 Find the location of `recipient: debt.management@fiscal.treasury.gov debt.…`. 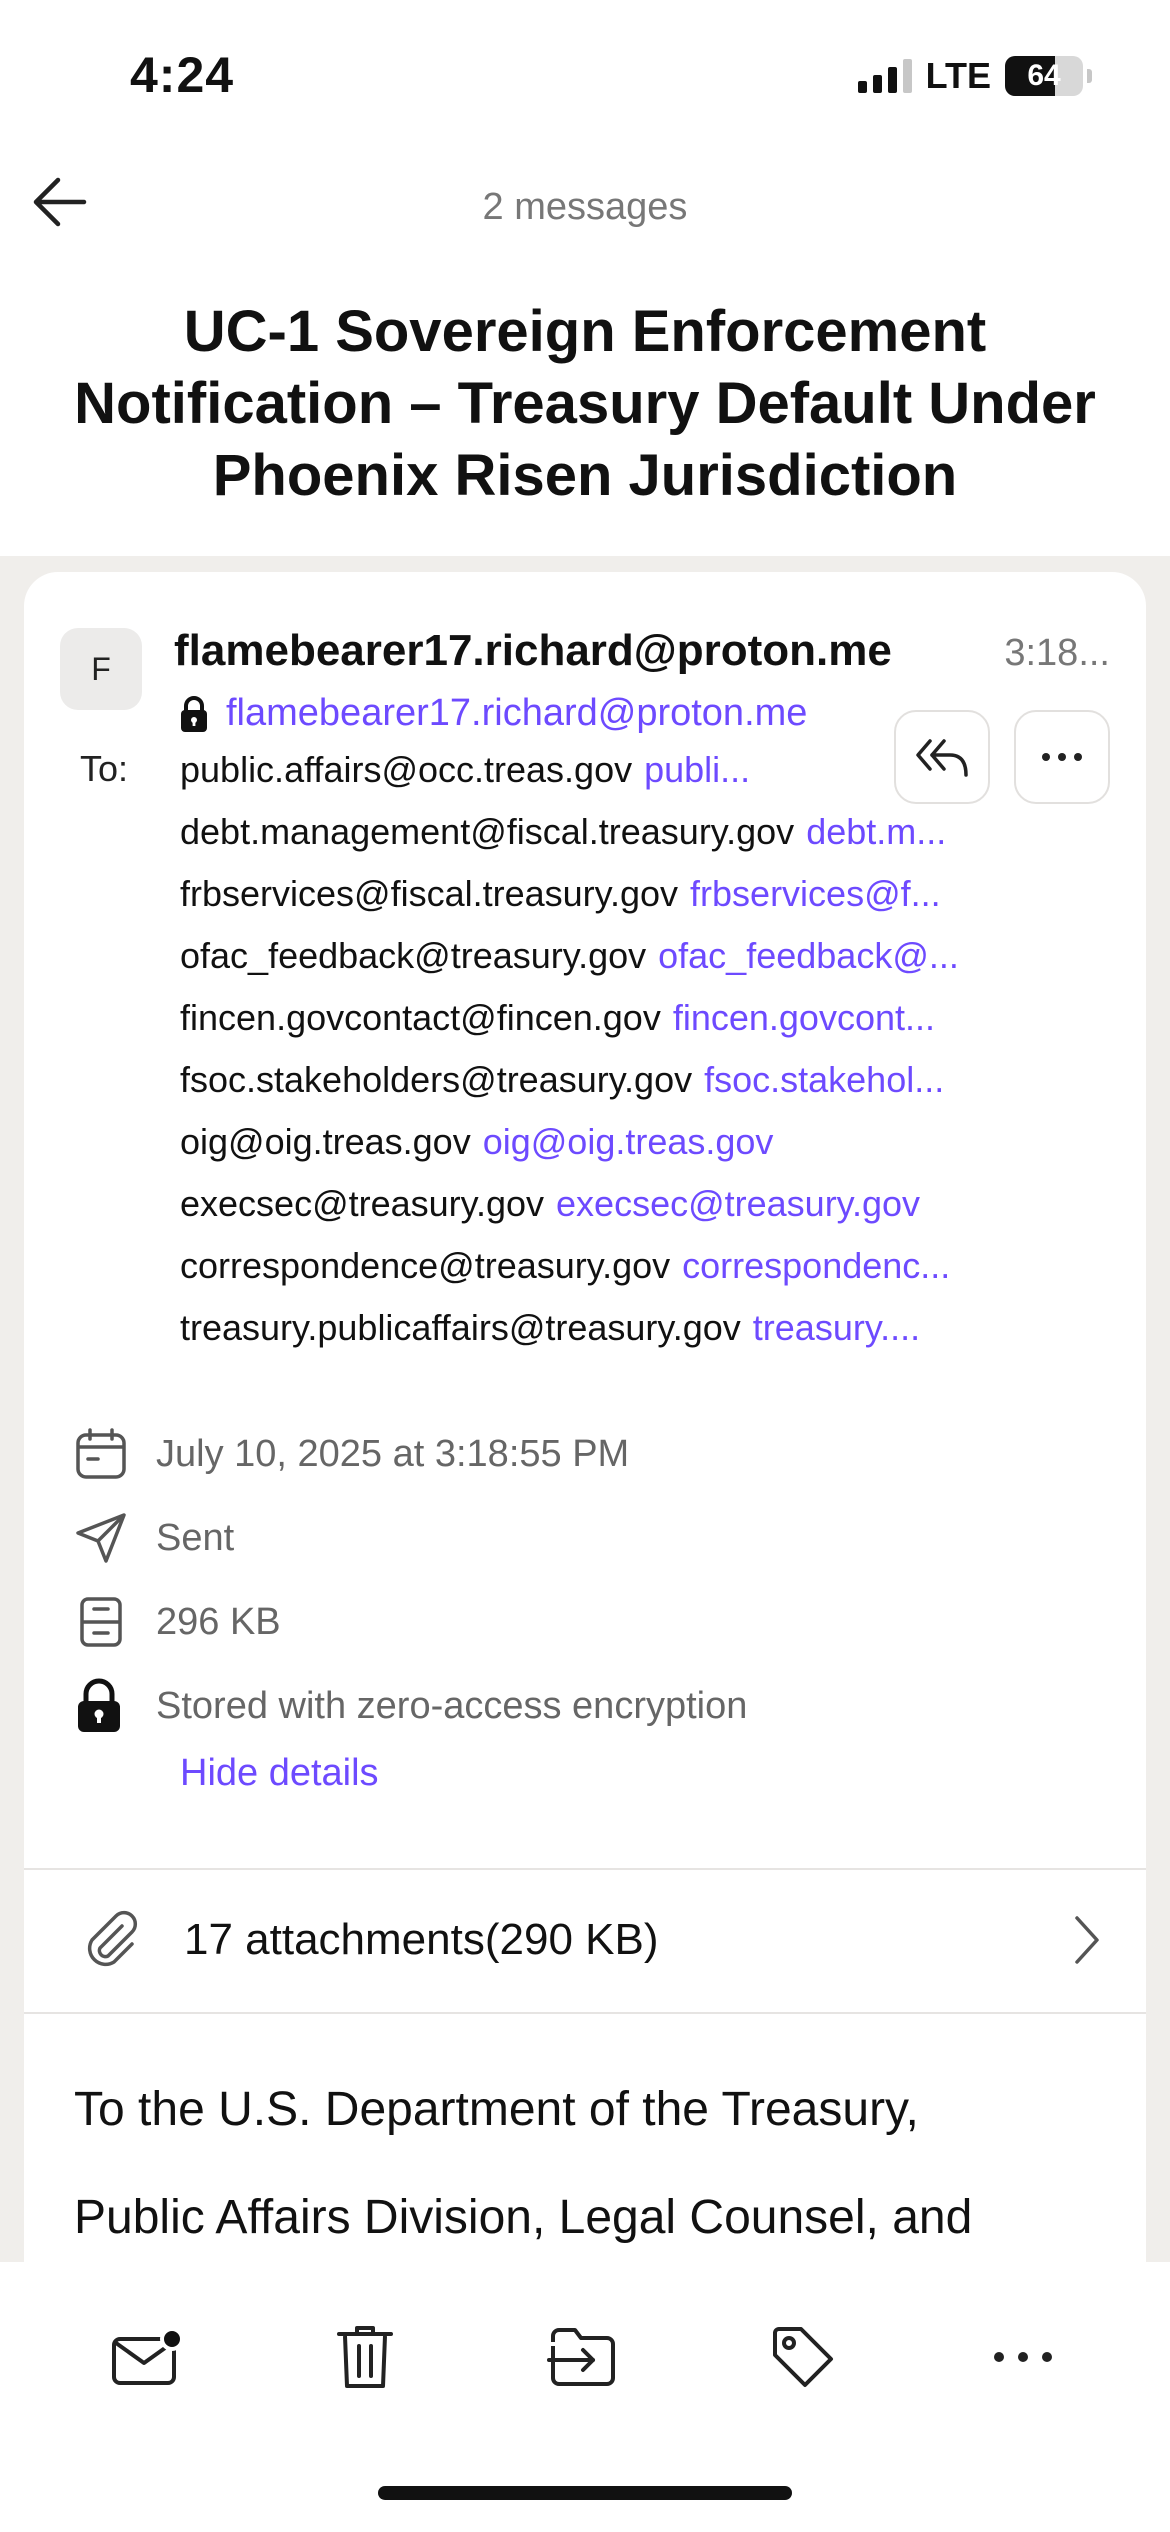

recipient: debt.management@fiscal.treasury.gov debt.… is located at coordinates (650, 841).